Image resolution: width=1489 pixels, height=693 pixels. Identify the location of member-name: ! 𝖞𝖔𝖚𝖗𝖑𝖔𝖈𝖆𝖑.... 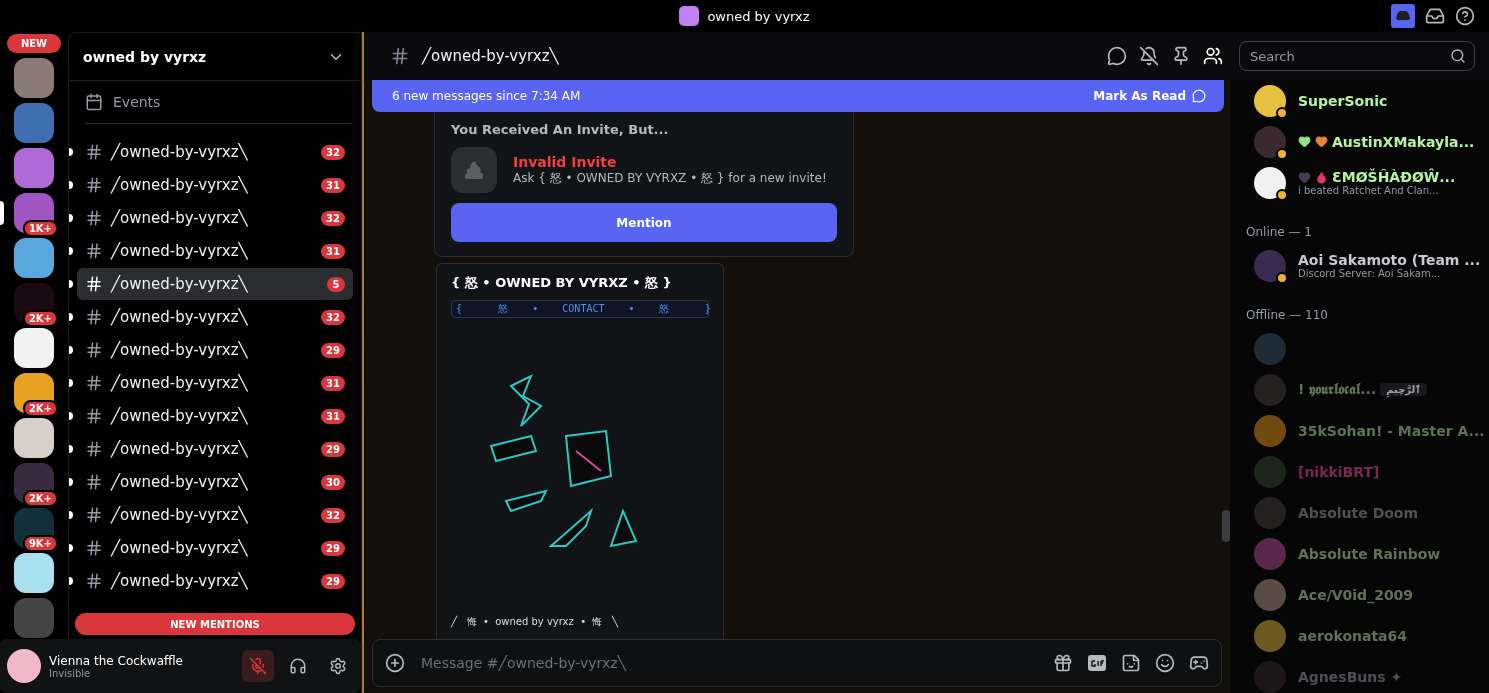
(1337, 389).